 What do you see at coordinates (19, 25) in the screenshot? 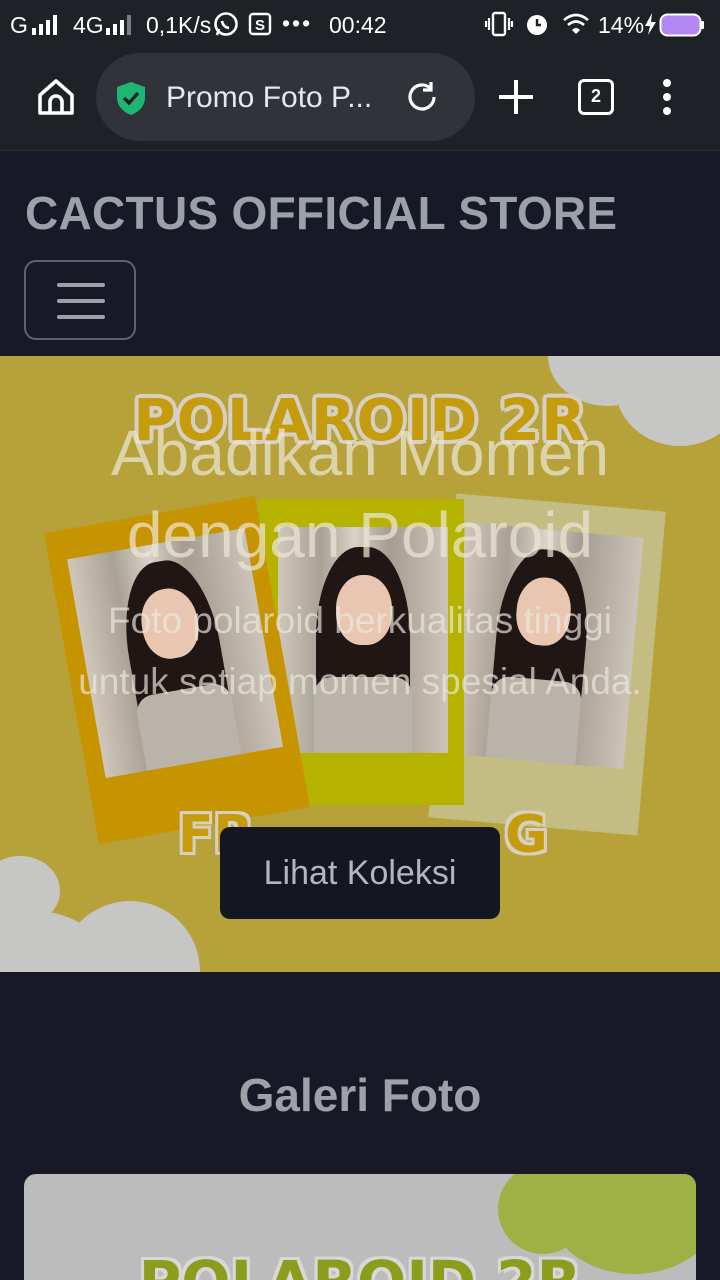
I see `carrier-label: G` at bounding box center [19, 25].